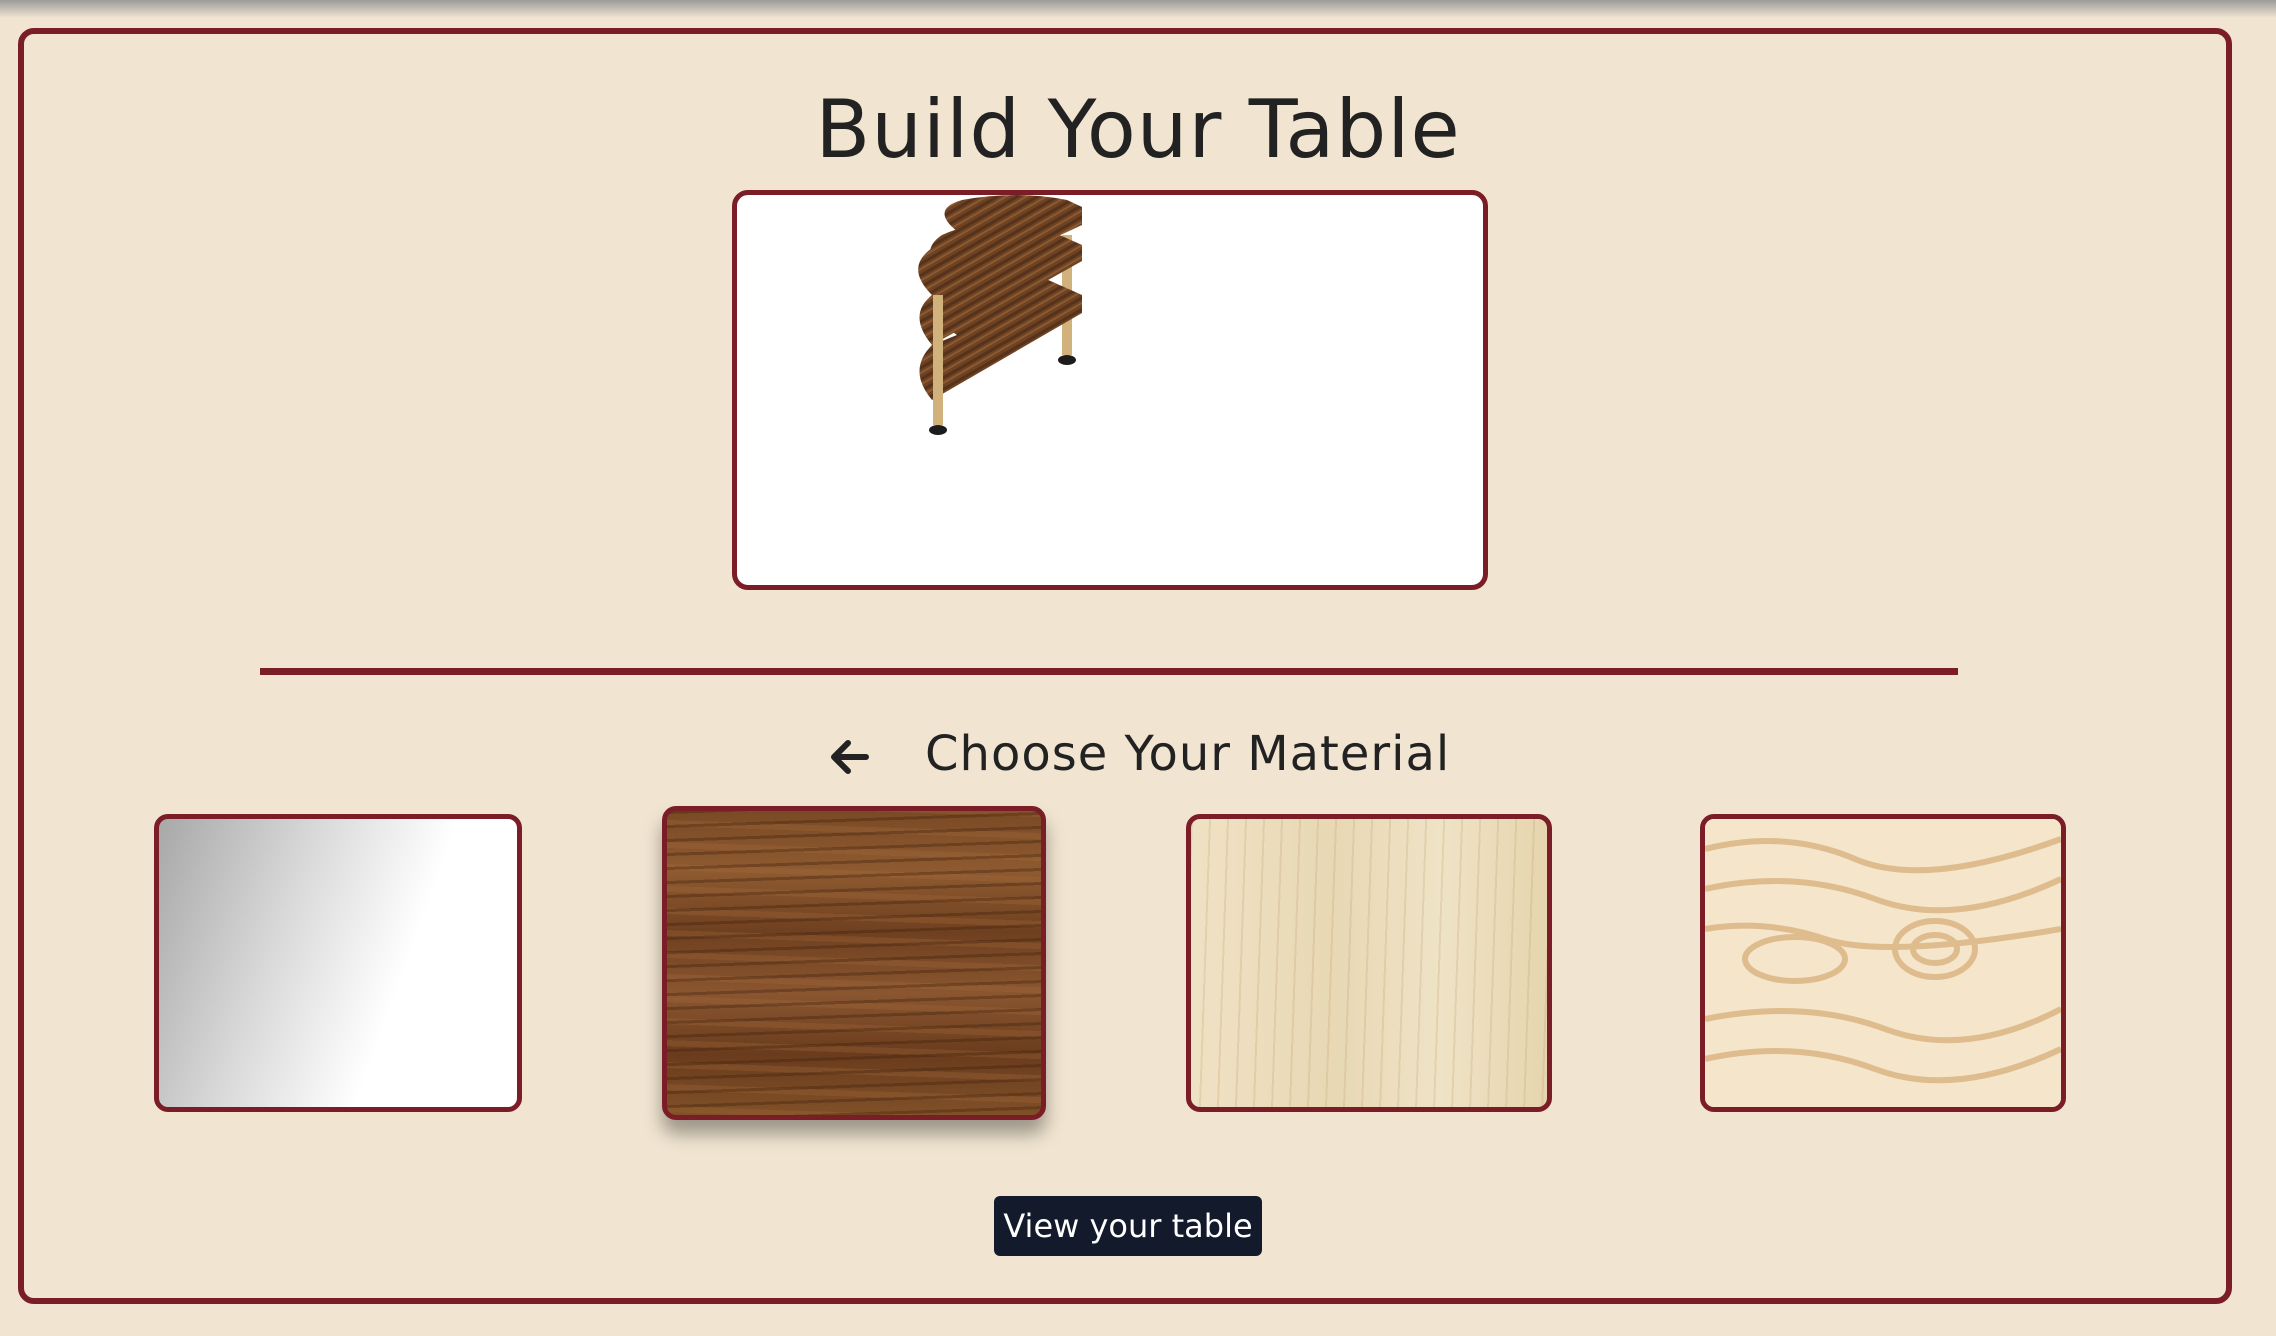 The width and height of the screenshot is (2276, 1336). What do you see at coordinates (338, 963) in the screenshot?
I see `material-swatch-steel` at bounding box center [338, 963].